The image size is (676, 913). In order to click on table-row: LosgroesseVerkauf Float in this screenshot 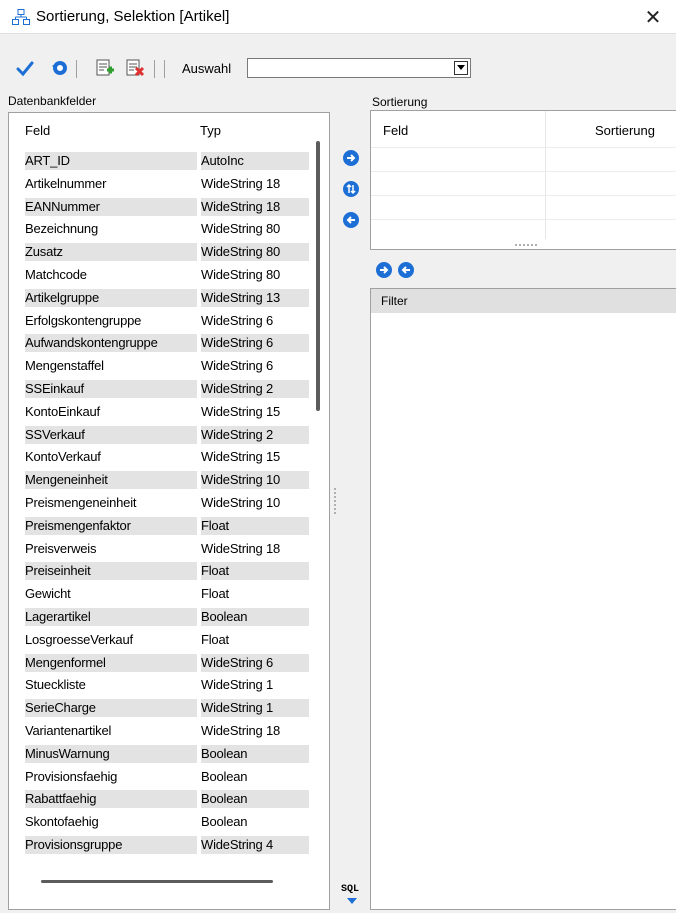, I will do `click(171, 639)`.